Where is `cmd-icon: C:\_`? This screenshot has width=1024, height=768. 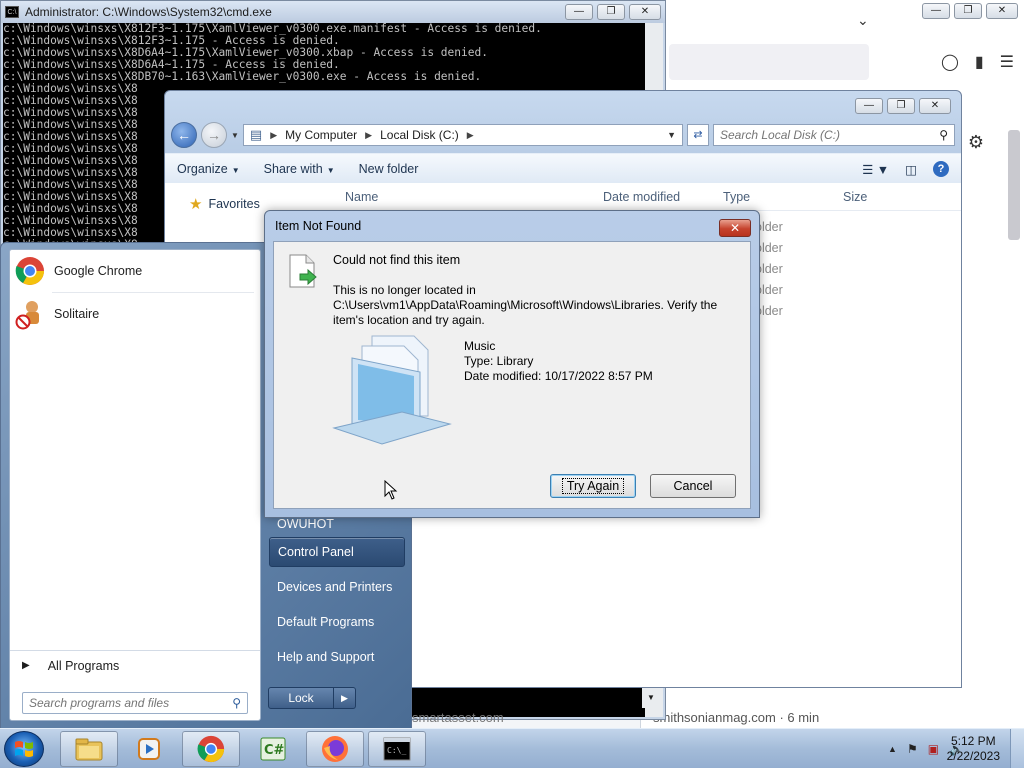 cmd-icon: C:\_ is located at coordinates (397, 749).